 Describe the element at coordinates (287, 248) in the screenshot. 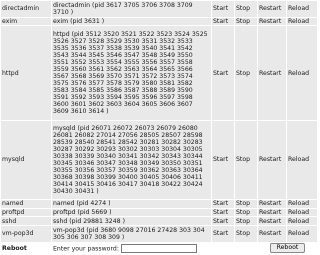

I see `reboot-button: Reboot` at that location.